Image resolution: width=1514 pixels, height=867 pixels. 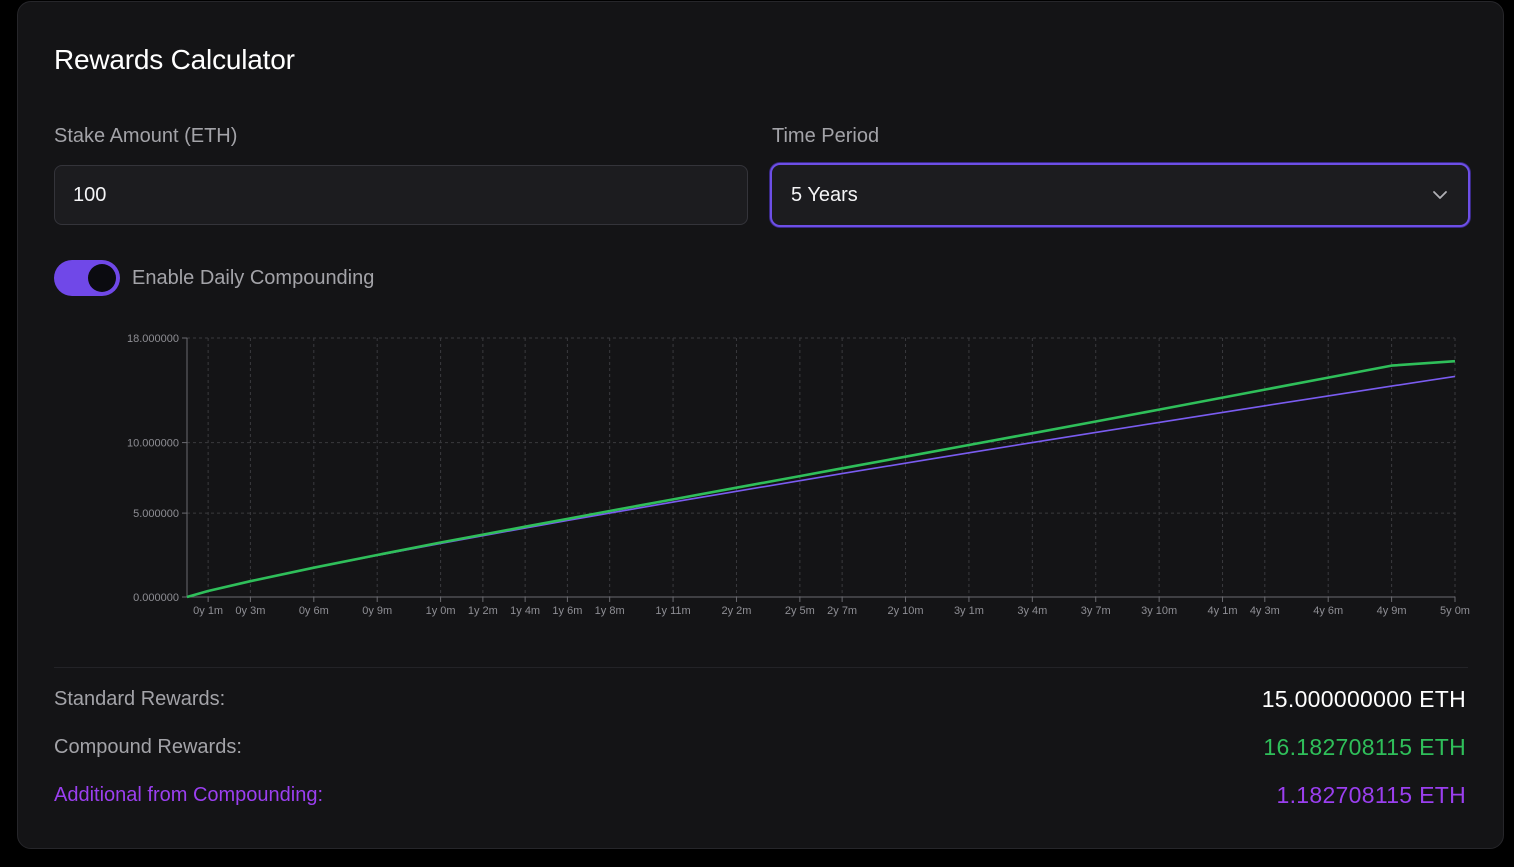 I want to click on x-tick-label: 1y 11m, so click(x=672, y=611).